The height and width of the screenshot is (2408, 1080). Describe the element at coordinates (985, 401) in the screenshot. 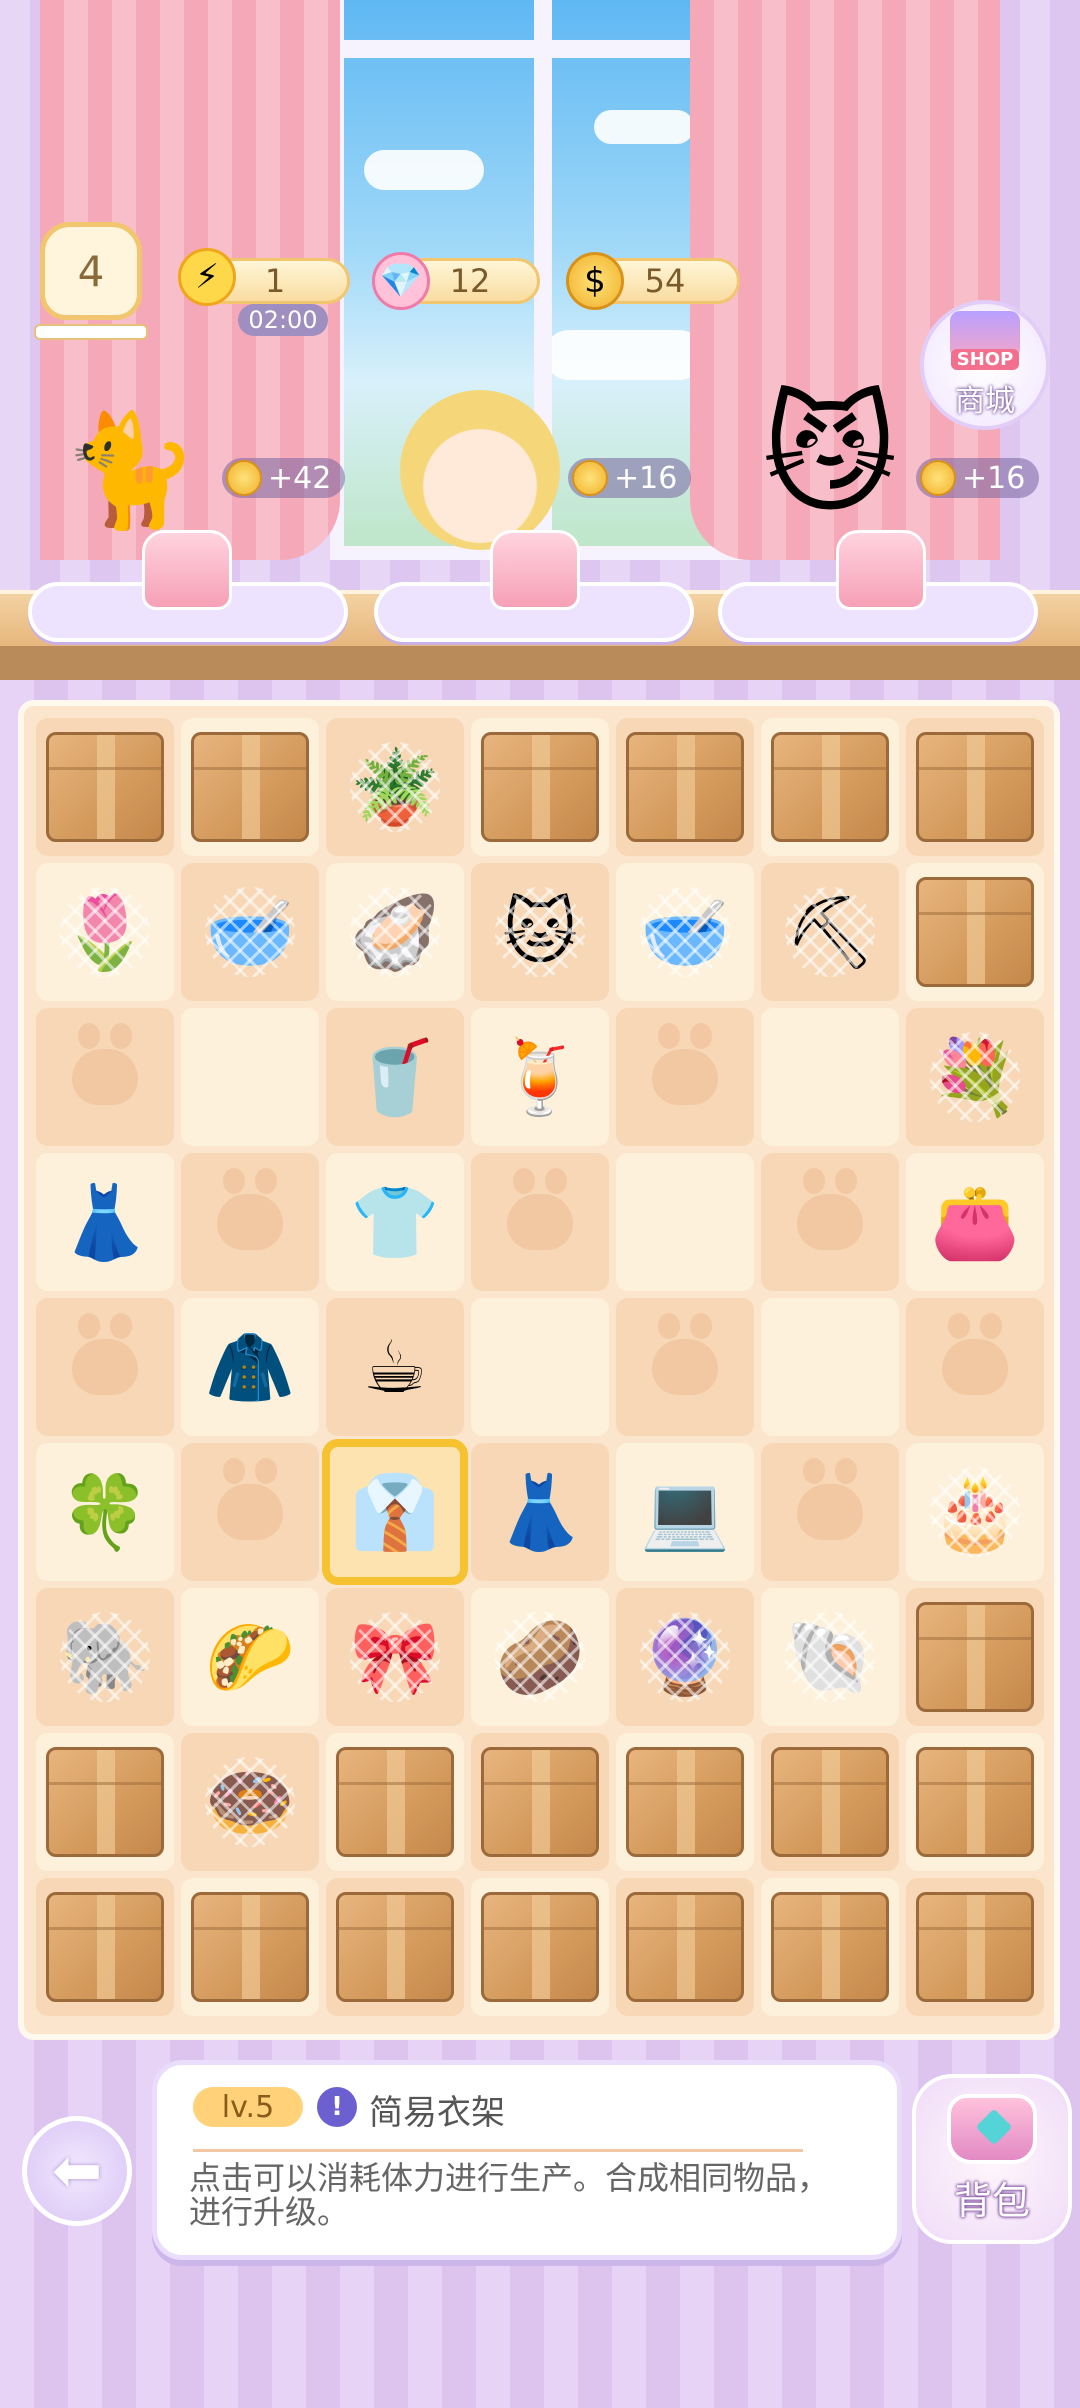

I see `shop-label: 商城` at that location.